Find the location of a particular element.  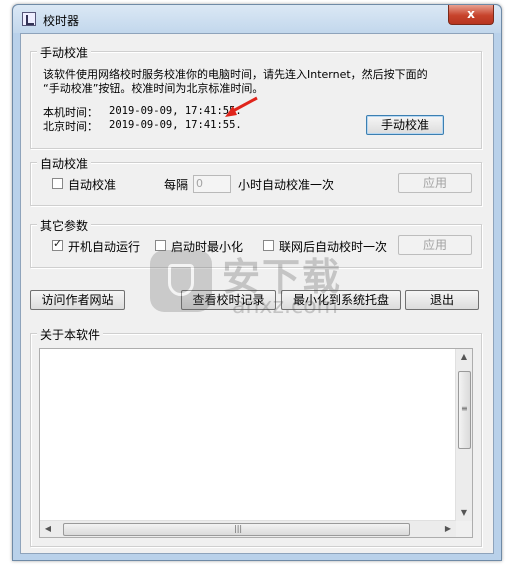

auto-sync-checkbox-label: 自动校准 is located at coordinates (92, 185).